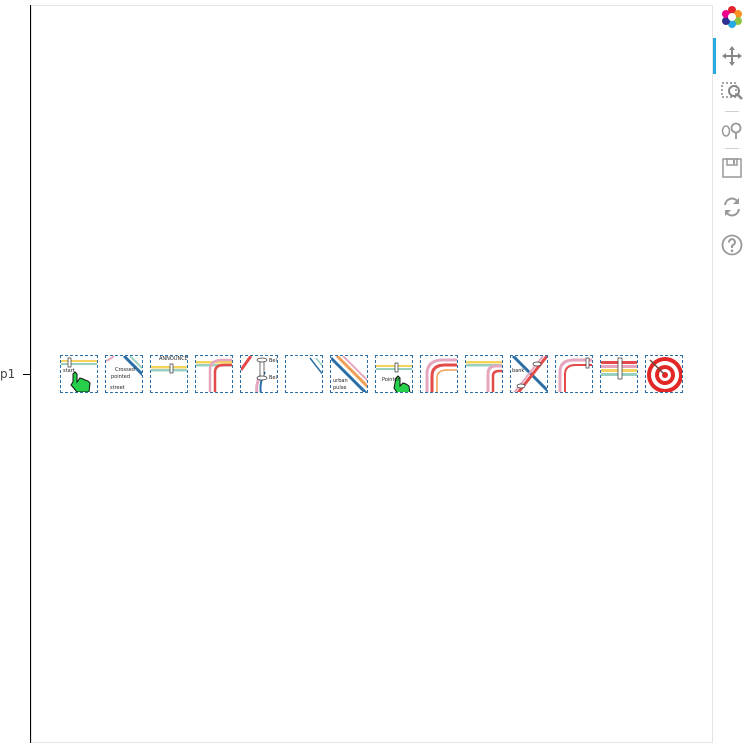 The width and height of the screenshot is (748, 748). What do you see at coordinates (732, 56) in the screenshot?
I see `pan-tool-icon` at bounding box center [732, 56].